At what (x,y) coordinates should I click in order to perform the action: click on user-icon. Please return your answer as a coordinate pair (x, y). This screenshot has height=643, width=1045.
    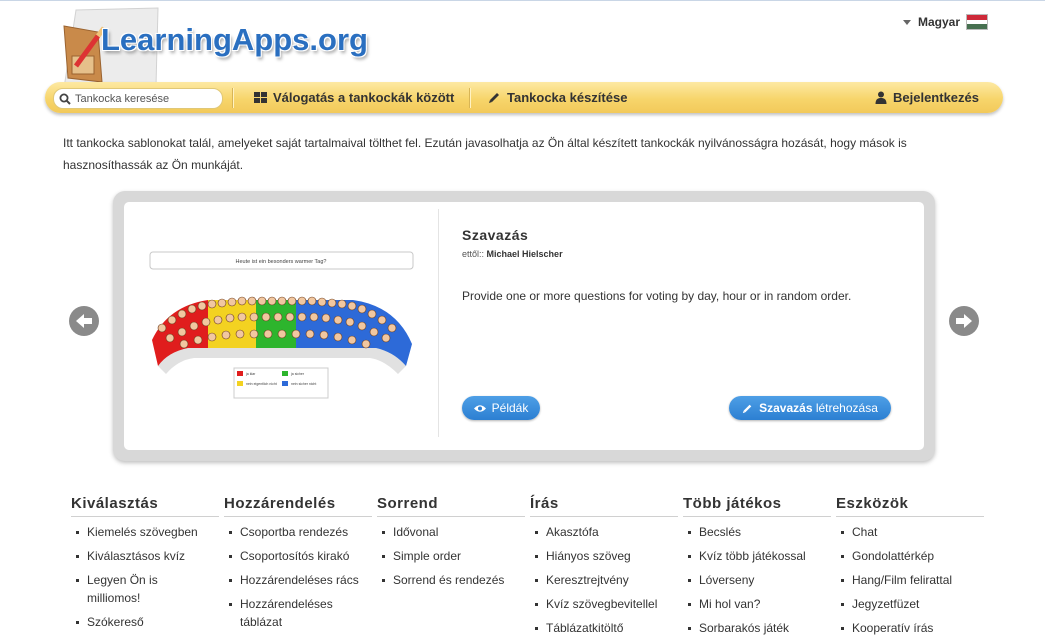
    Looking at the image, I should click on (881, 97).